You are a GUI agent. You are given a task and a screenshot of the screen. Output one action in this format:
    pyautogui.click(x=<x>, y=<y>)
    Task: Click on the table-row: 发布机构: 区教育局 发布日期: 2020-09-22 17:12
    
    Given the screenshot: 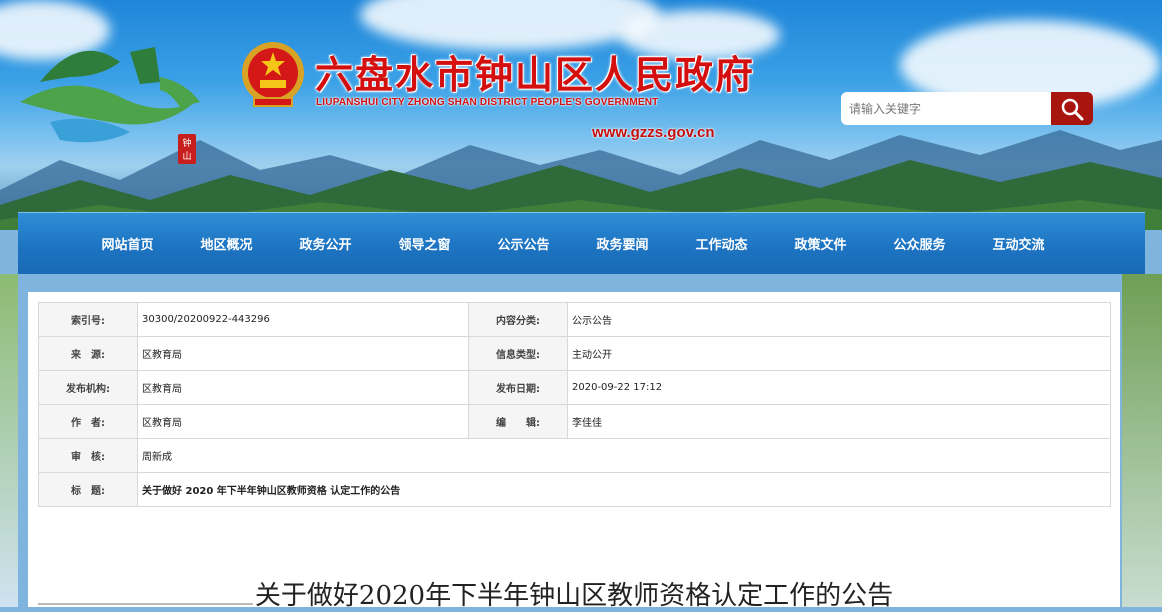 What is the action you would take?
    pyautogui.click(x=574, y=387)
    